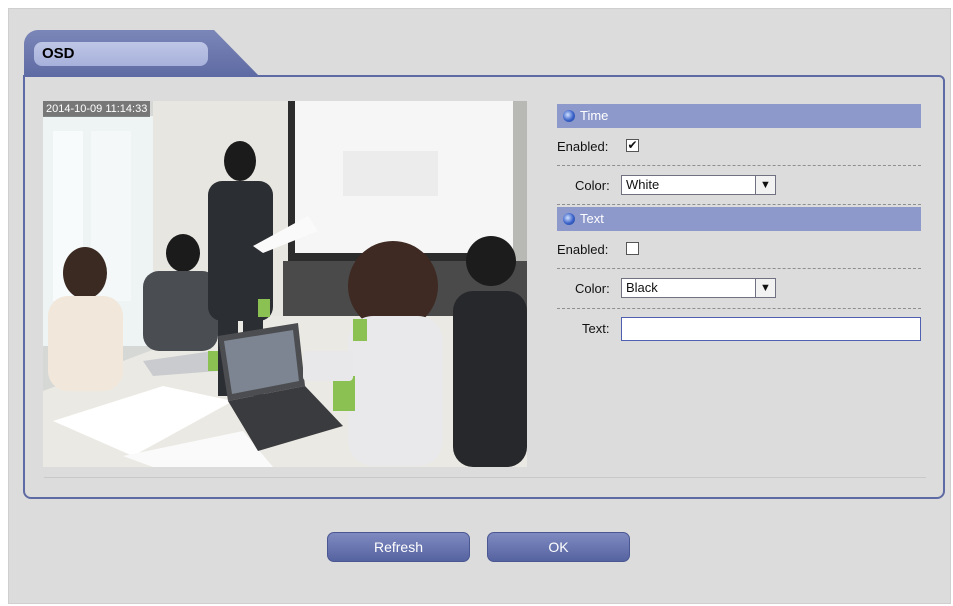  I want to click on text-color-value: Black, so click(642, 287).